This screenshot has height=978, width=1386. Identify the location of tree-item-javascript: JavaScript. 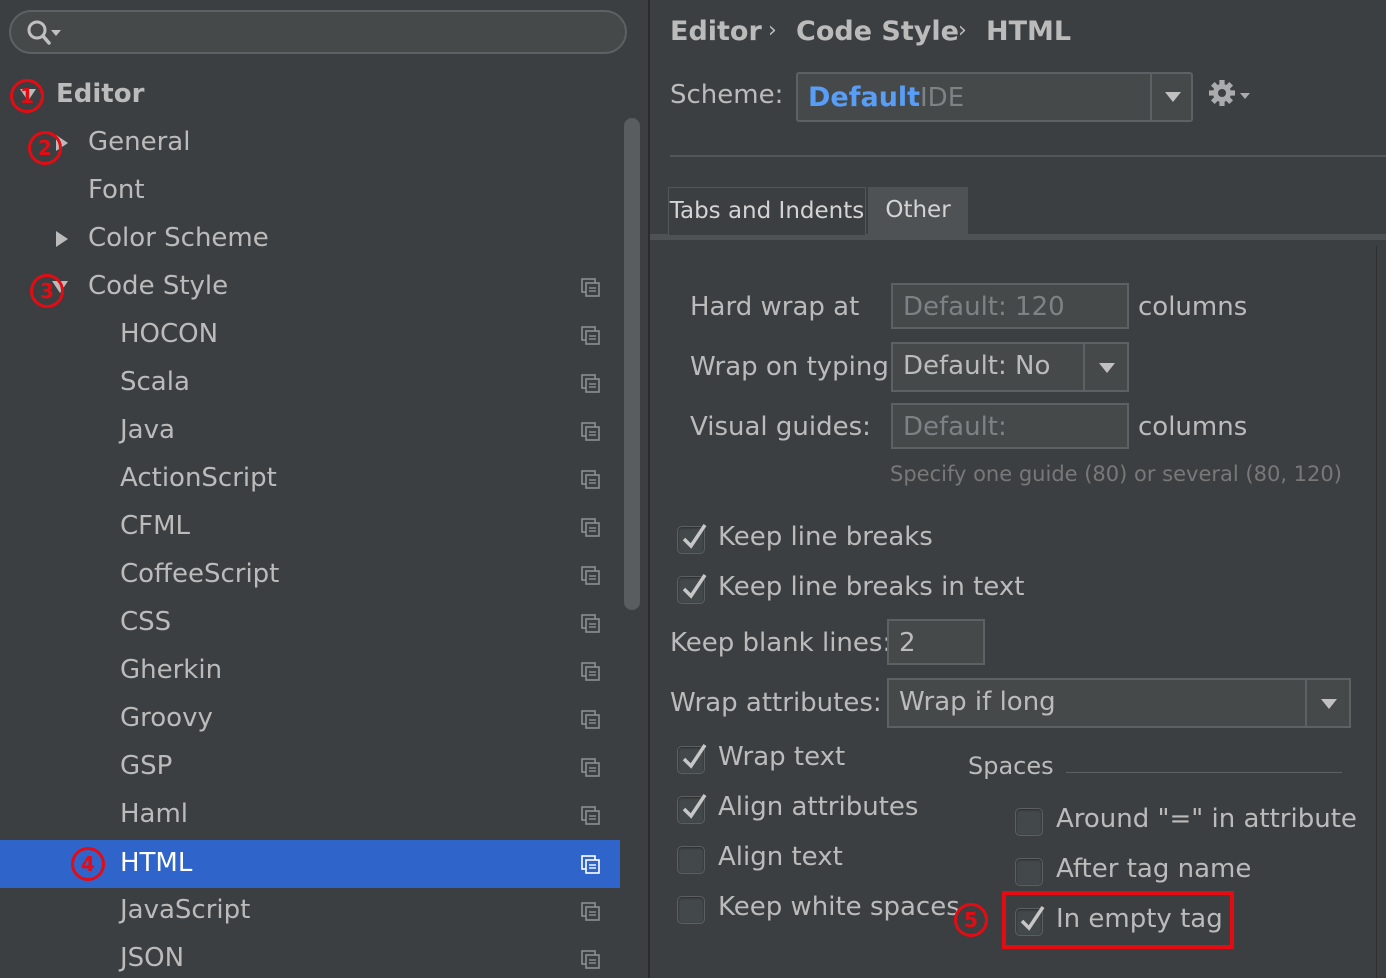
(310, 911).